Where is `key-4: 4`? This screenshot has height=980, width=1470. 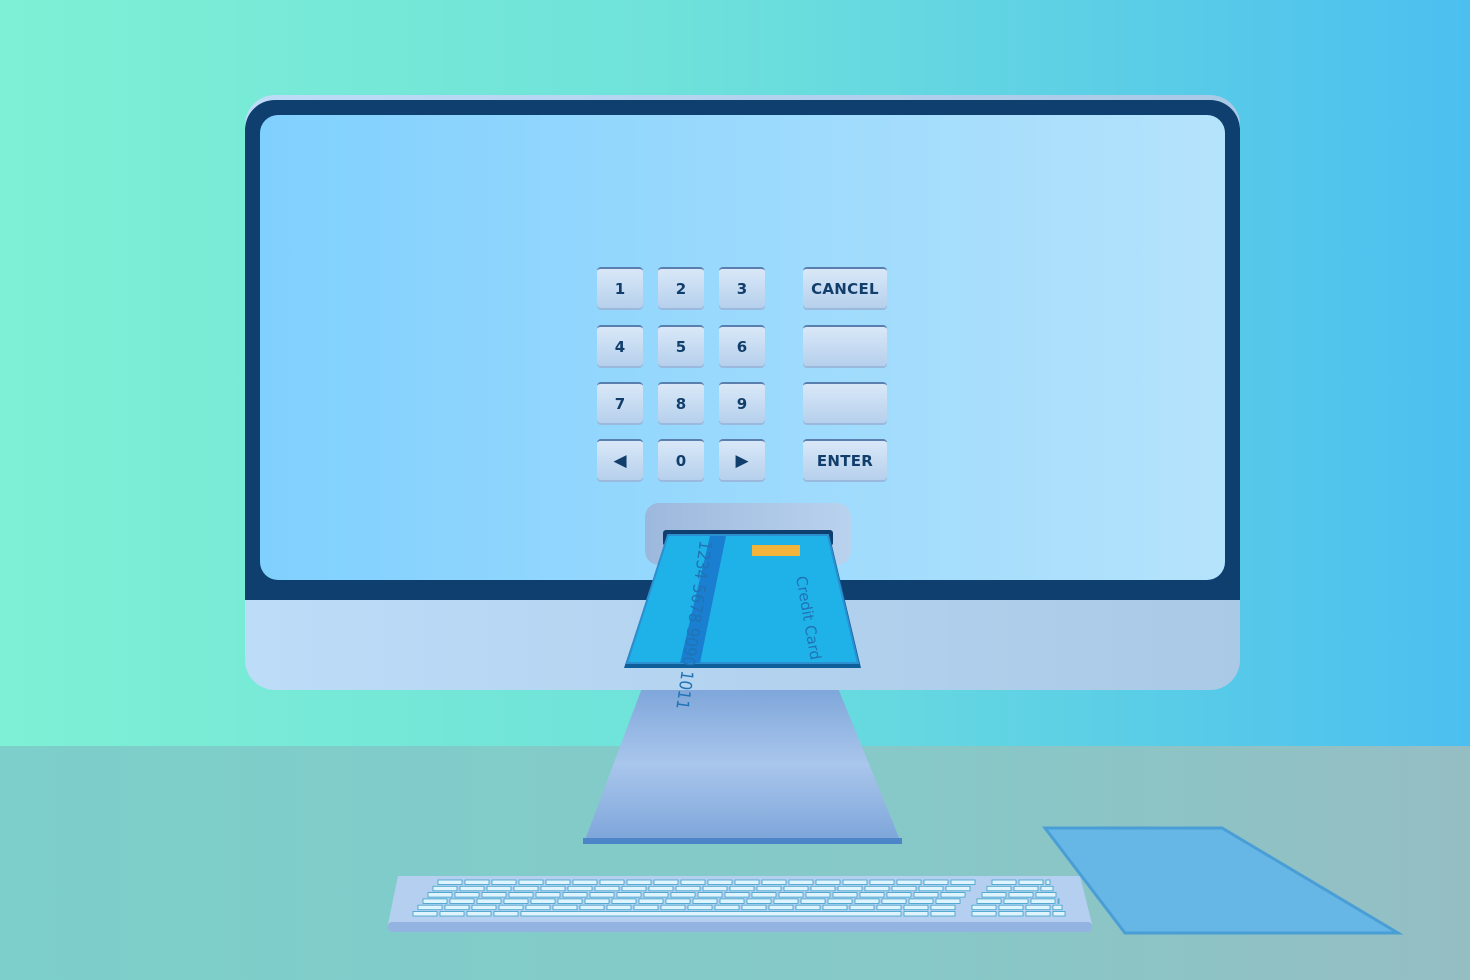 key-4: 4 is located at coordinates (620, 345).